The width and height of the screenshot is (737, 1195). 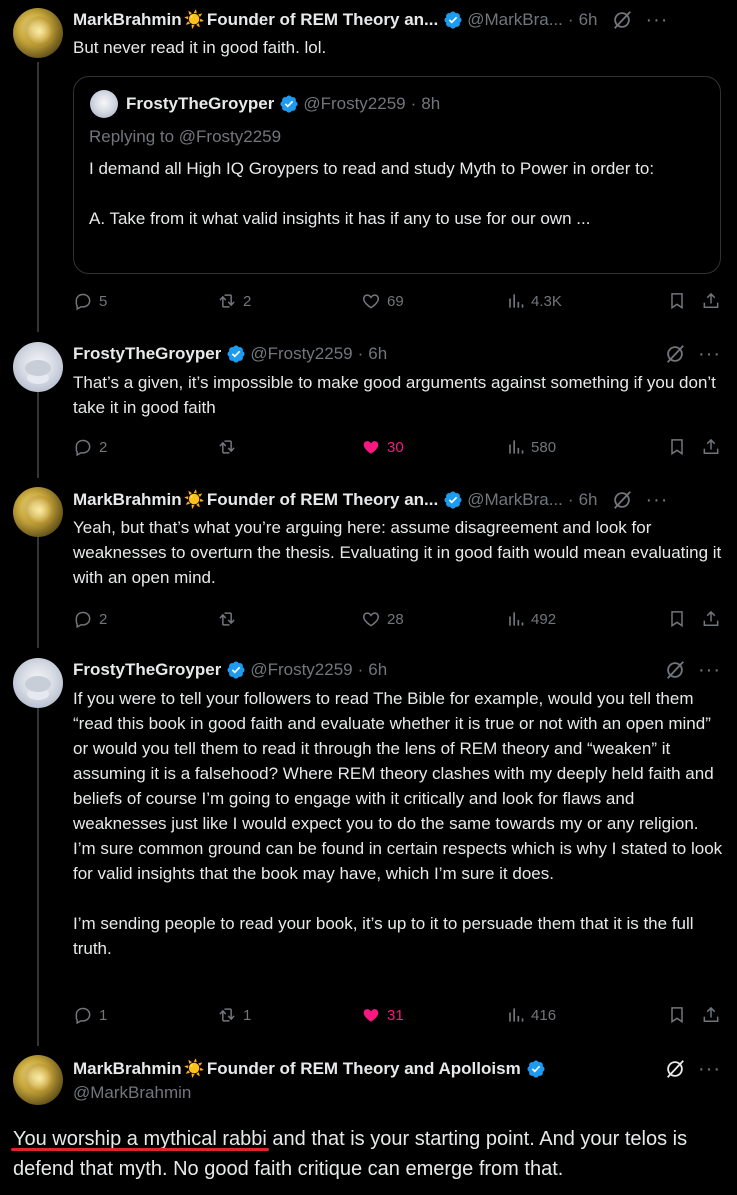 What do you see at coordinates (145, 301) in the screenshot?
I see `reply-button: 5` at bounding box center [145, 301].